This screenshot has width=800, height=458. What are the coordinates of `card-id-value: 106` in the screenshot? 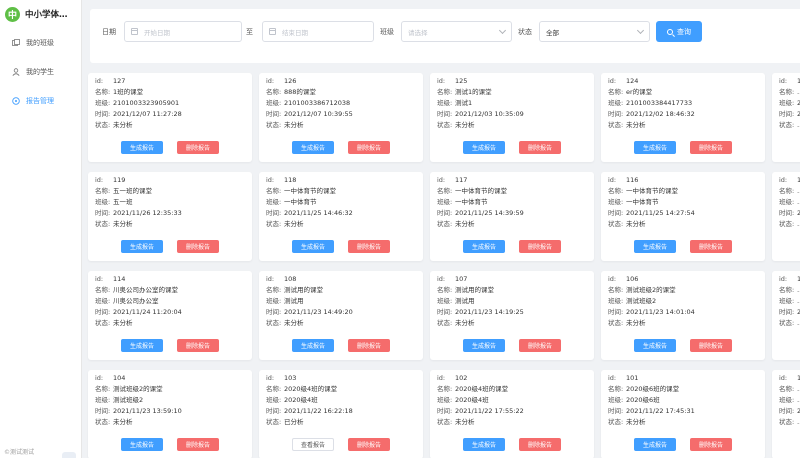 It's located at (632, 279).